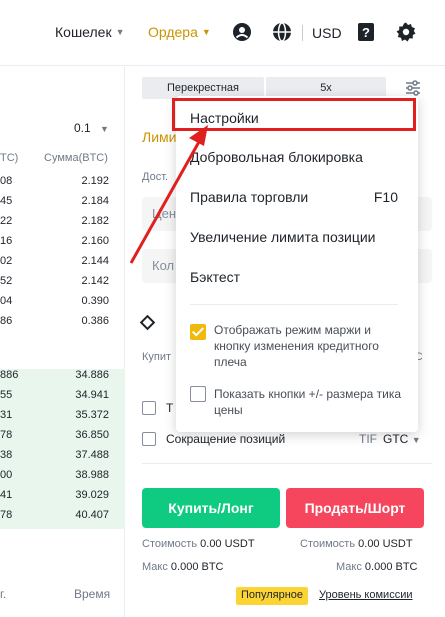  I want to click on reduce-only-checkbox, so click(149, 439).